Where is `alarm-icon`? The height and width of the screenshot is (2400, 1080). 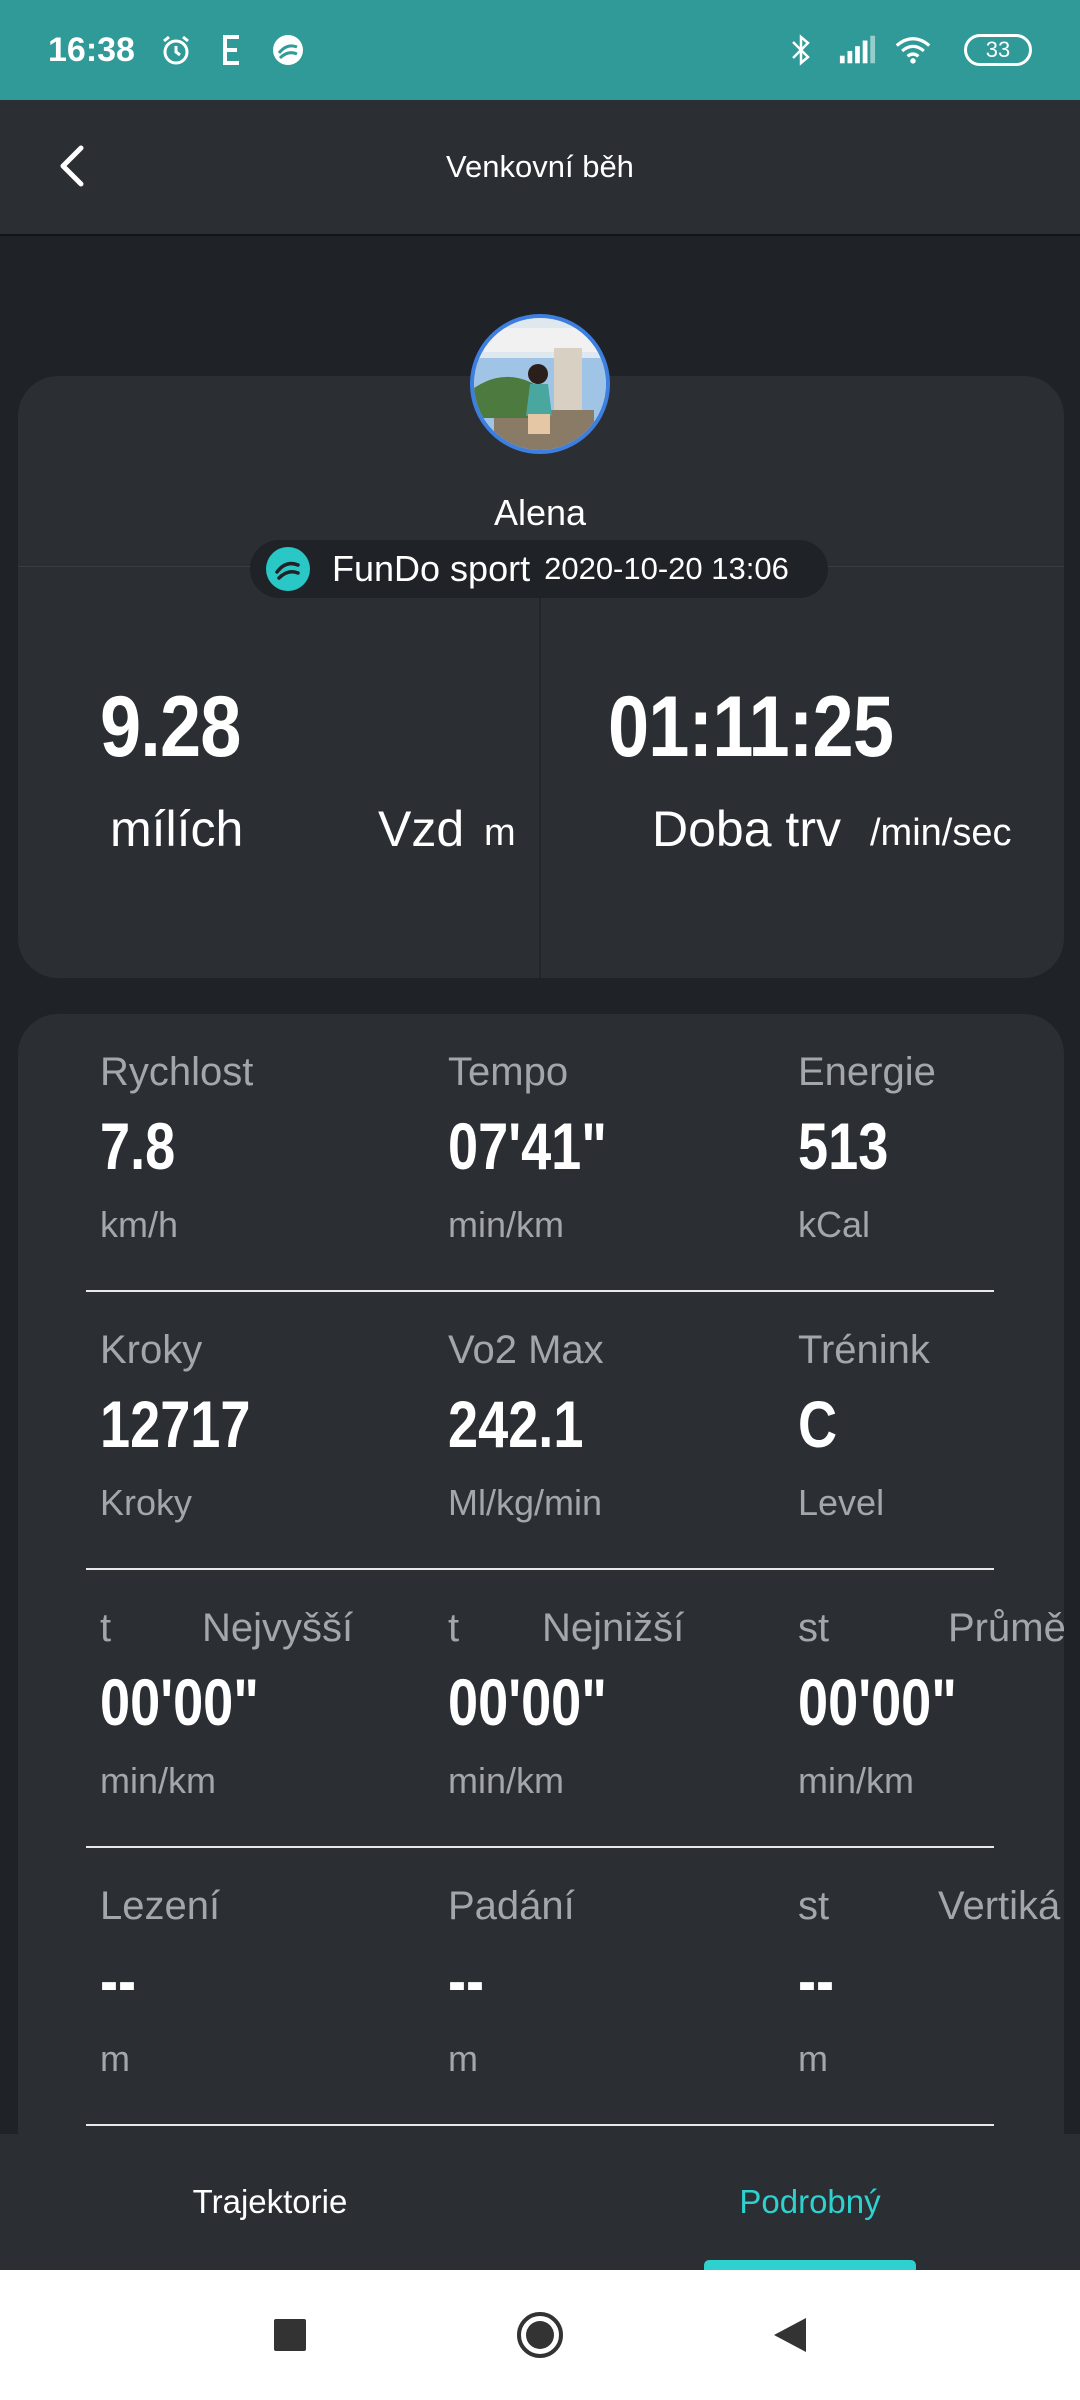
alarm-icon is located at coordinates (176, 50).